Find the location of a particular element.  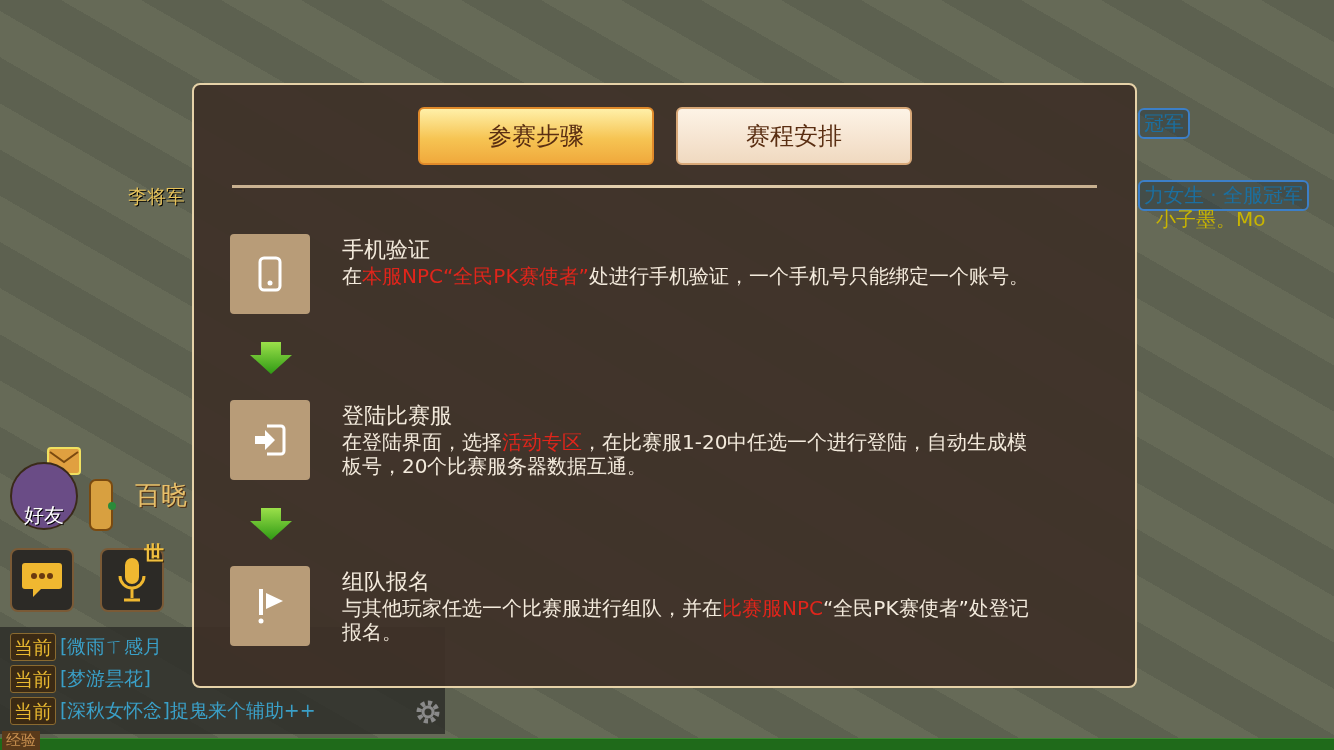

chat-button is located at coordinates (42, 580).